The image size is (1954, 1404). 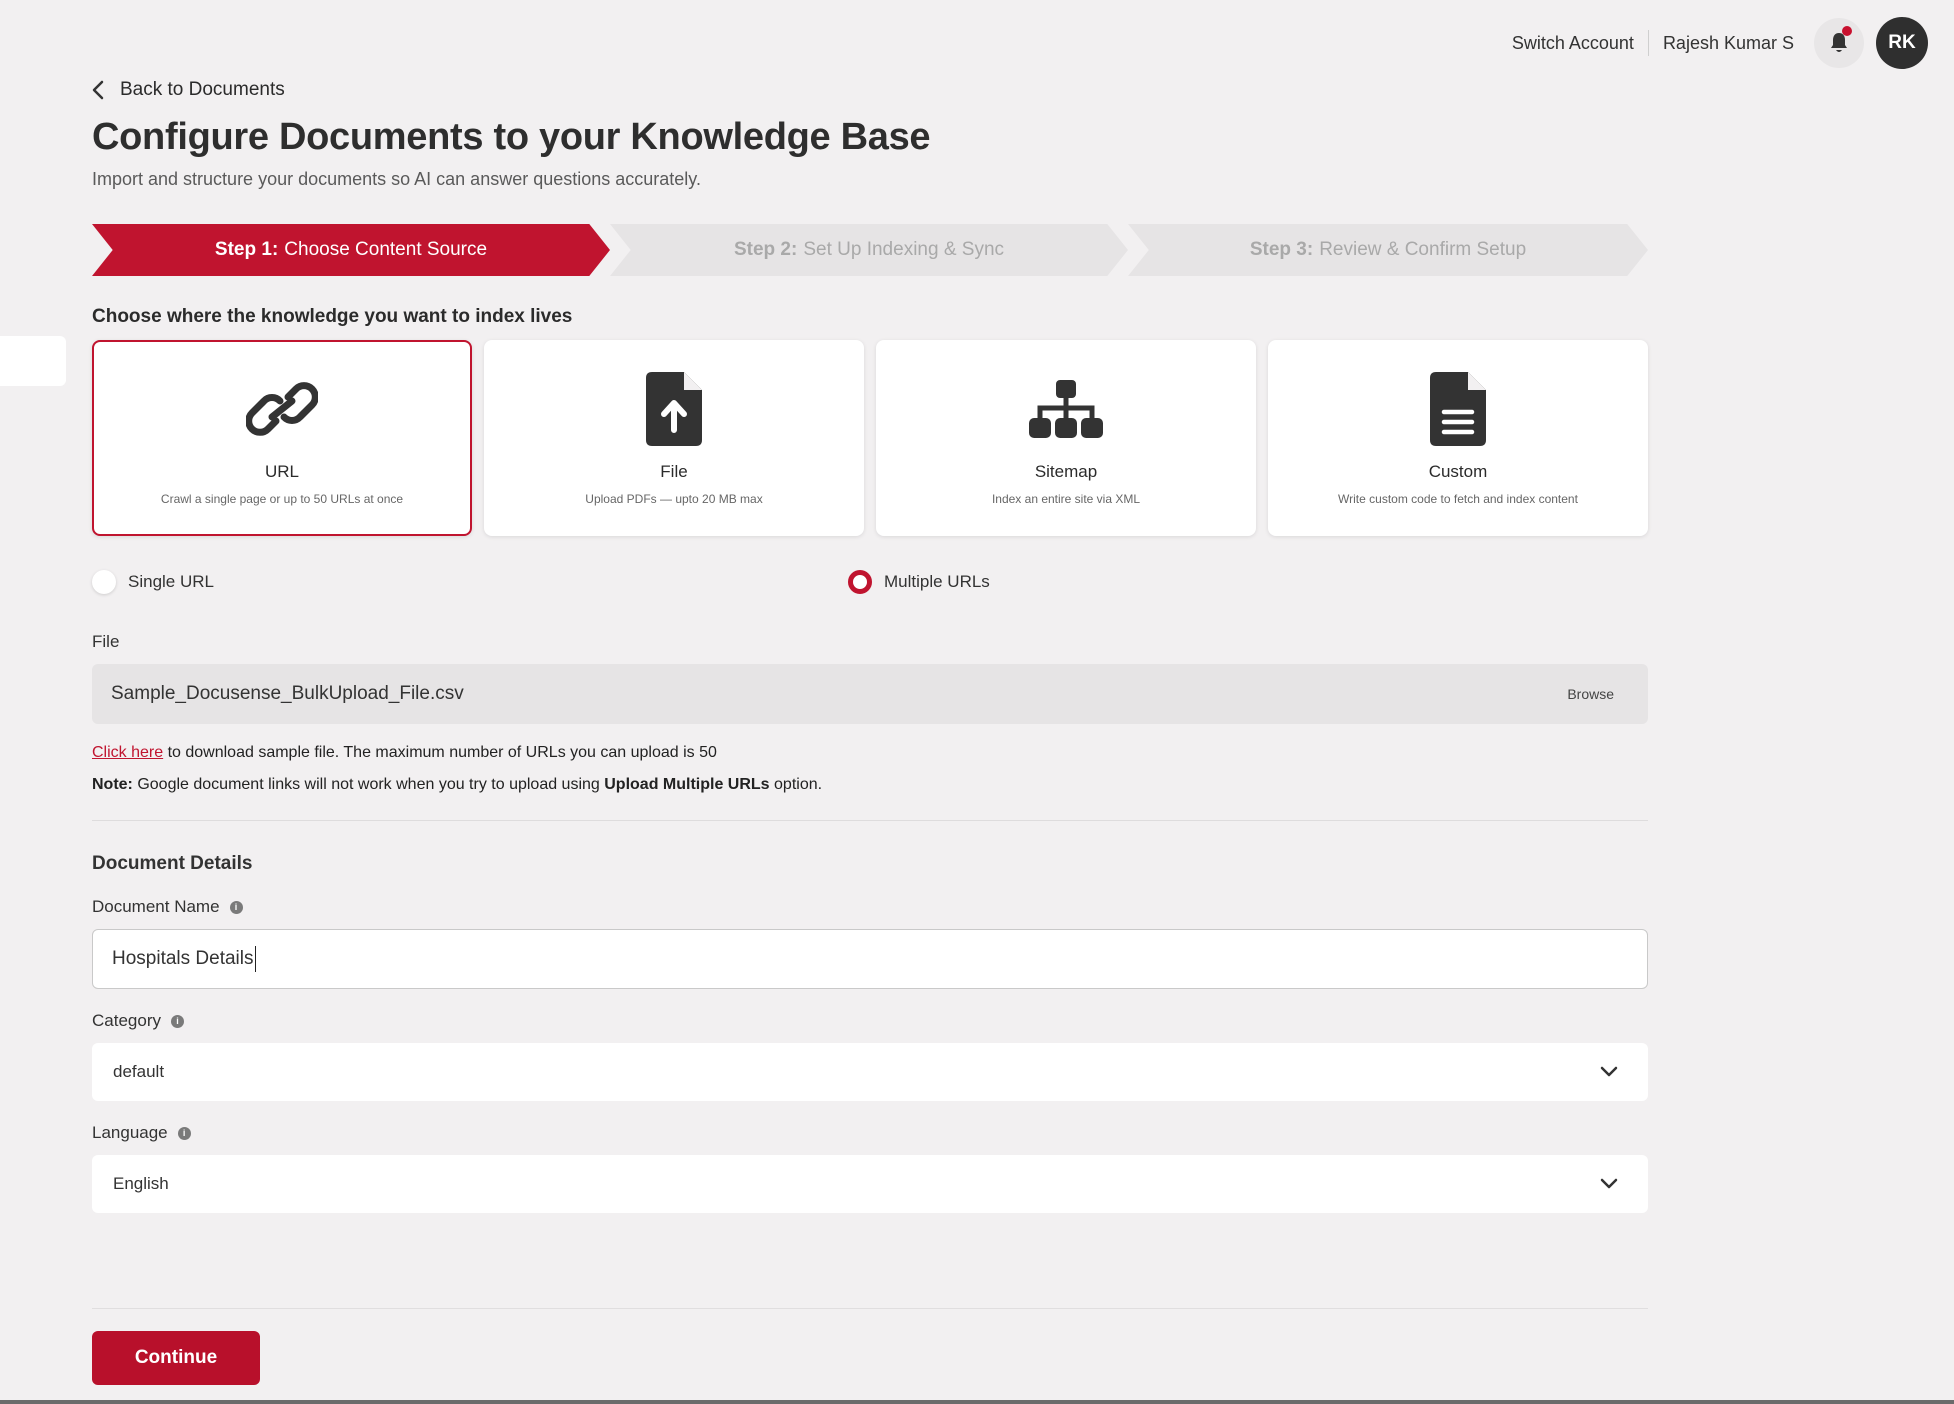 What do you see at coordinates (870, 1133) in the screenshot?
I see `language-label: Language i` at bounding box center [870, 1133].